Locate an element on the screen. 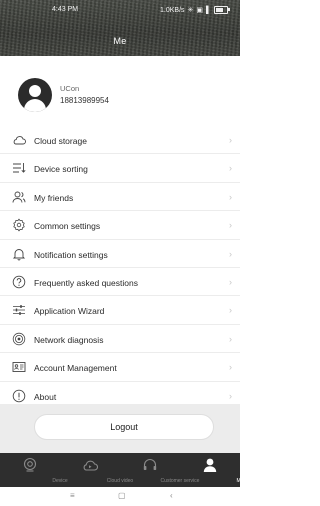 This screenshot has height=506, width=320. page-title: Me is located at coordinates (120, 41).